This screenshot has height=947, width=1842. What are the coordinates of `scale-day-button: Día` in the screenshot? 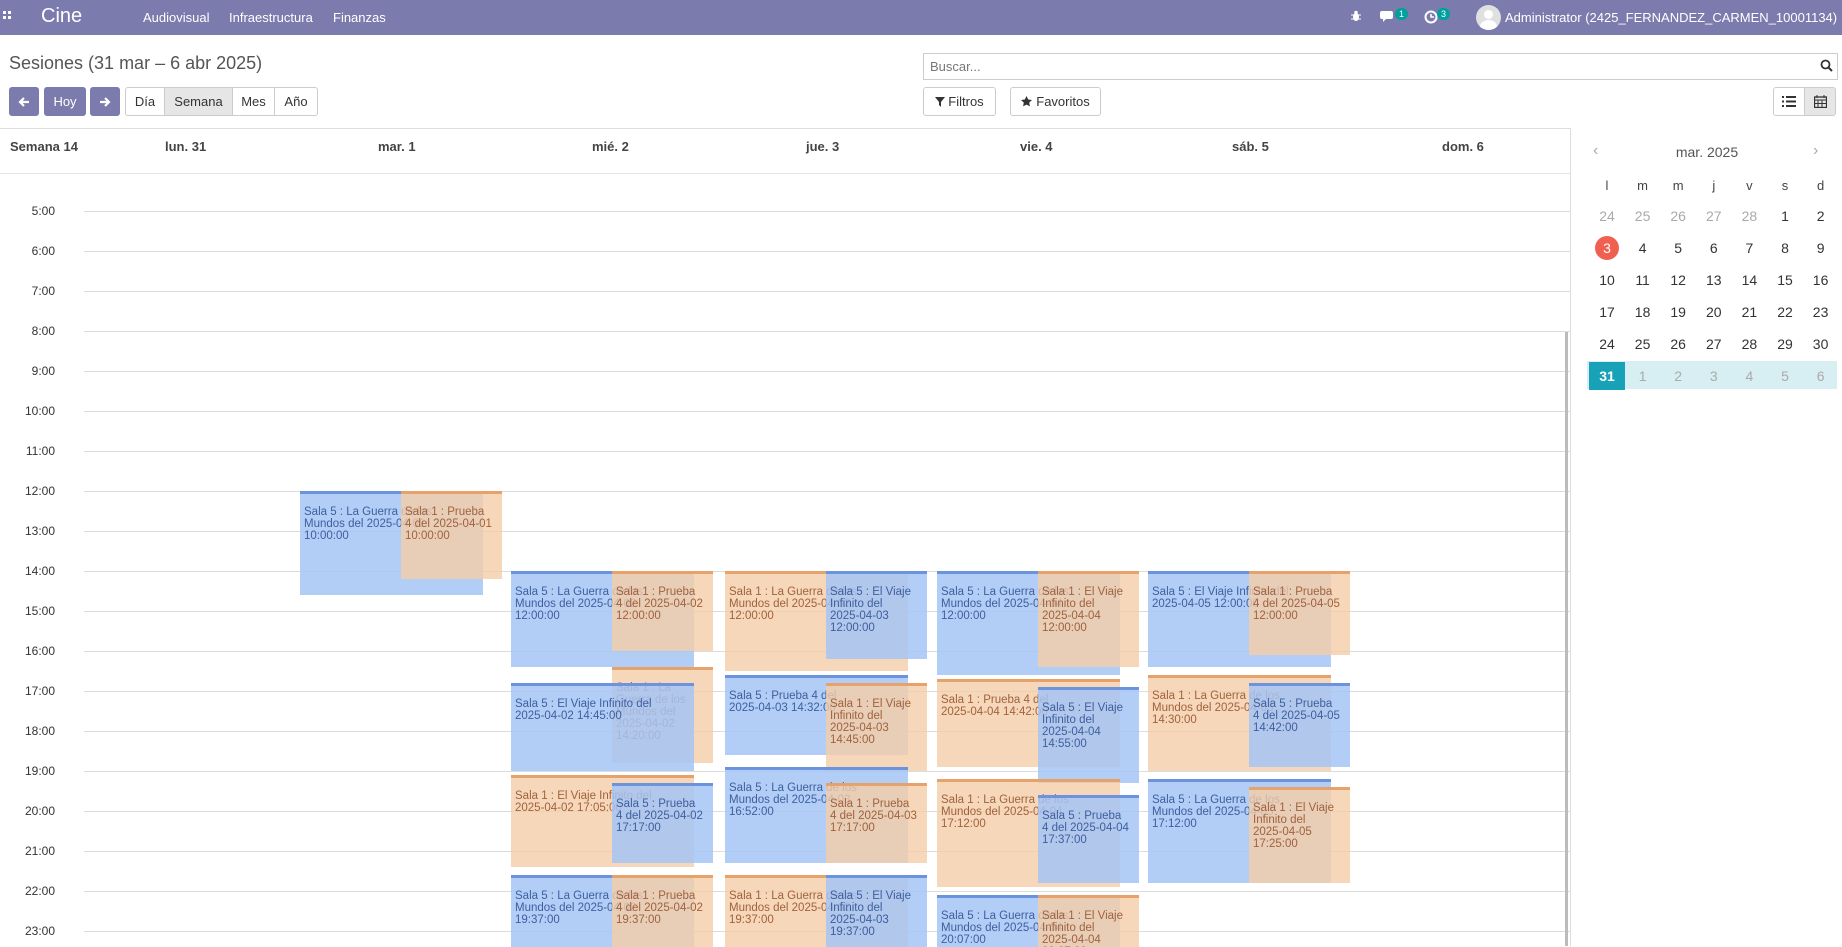 It's located at (145, 101).